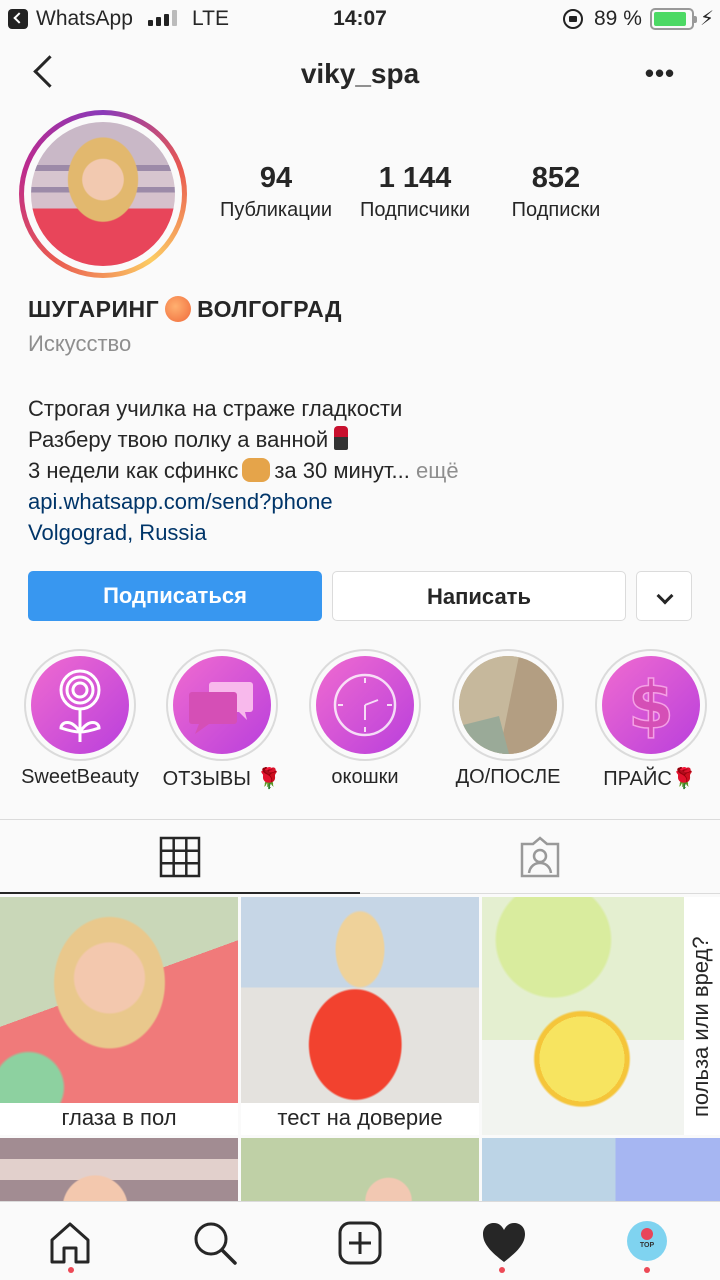  What do you see at coordinates (415, 210) in the screenshot?
I see `followers-label: Подписчики` at bounding box center [415, 210].